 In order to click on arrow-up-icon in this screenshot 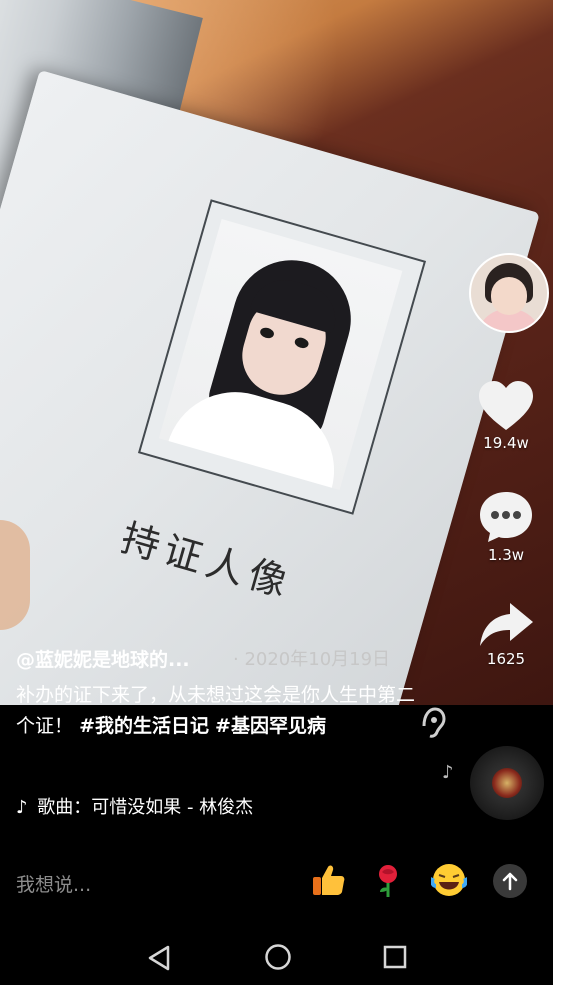, I will do `click(510, 881)`.